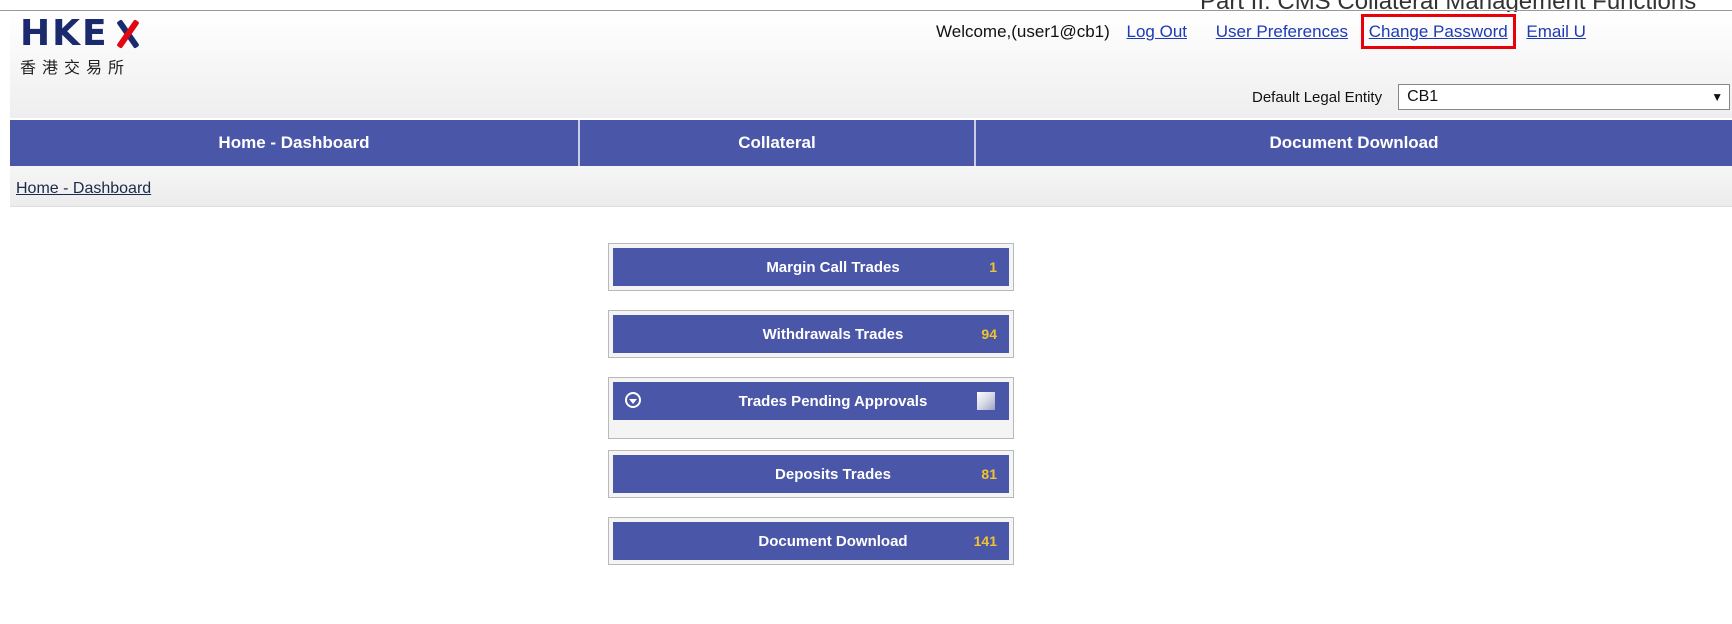 The width and height of the screenshot is (1732, 624). I want to click on logo-letters: HKE, so click(64, 33).